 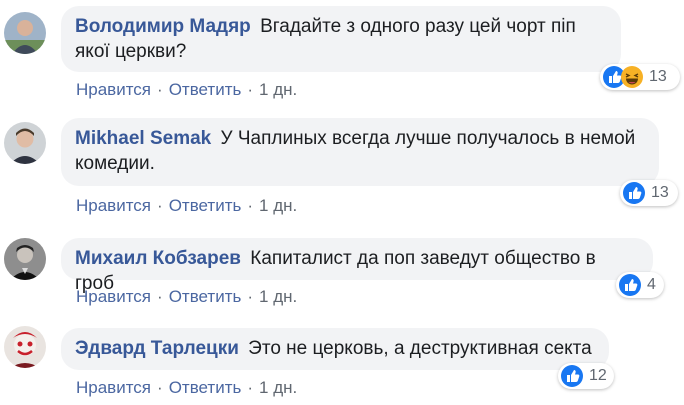 I want to click on reaction-count: 12, so click(x=598, y=375).